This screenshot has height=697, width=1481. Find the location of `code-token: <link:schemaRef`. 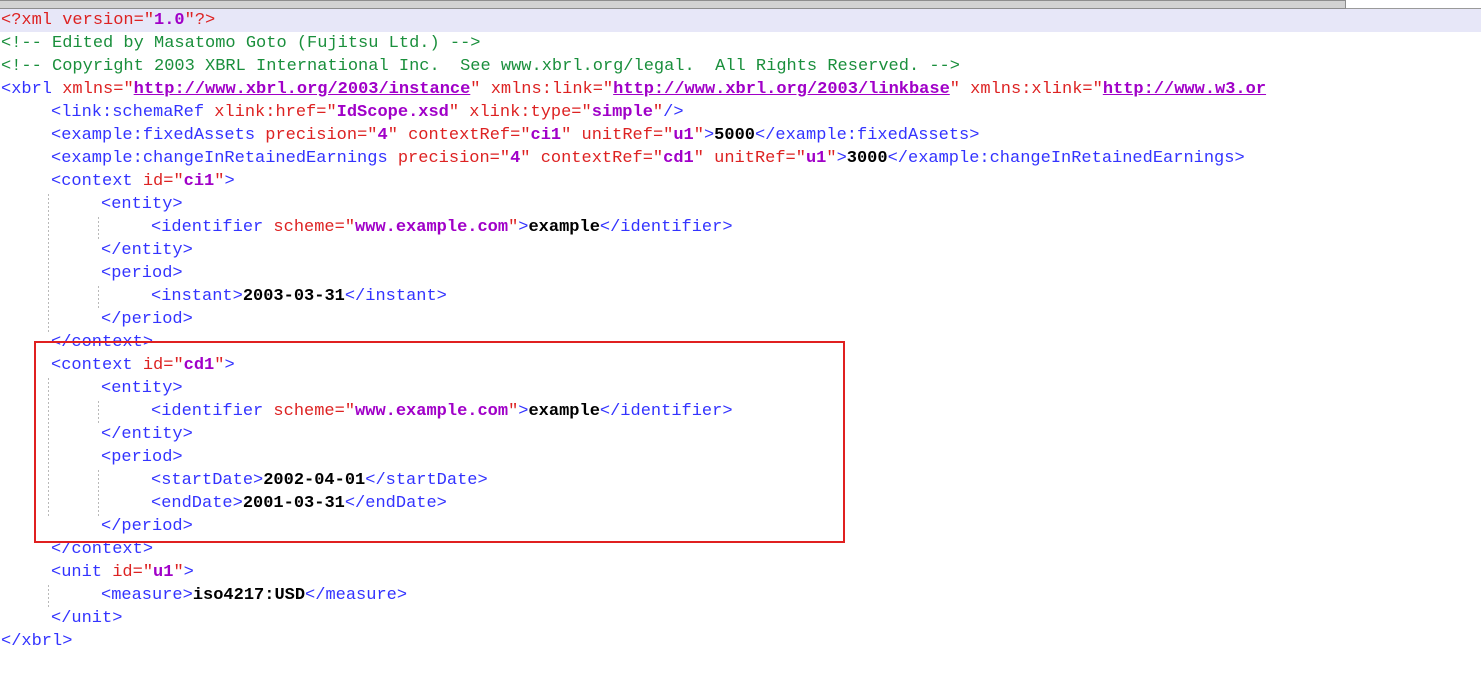

code-token: <link:schemaRef is located at coordinates (133, 112).